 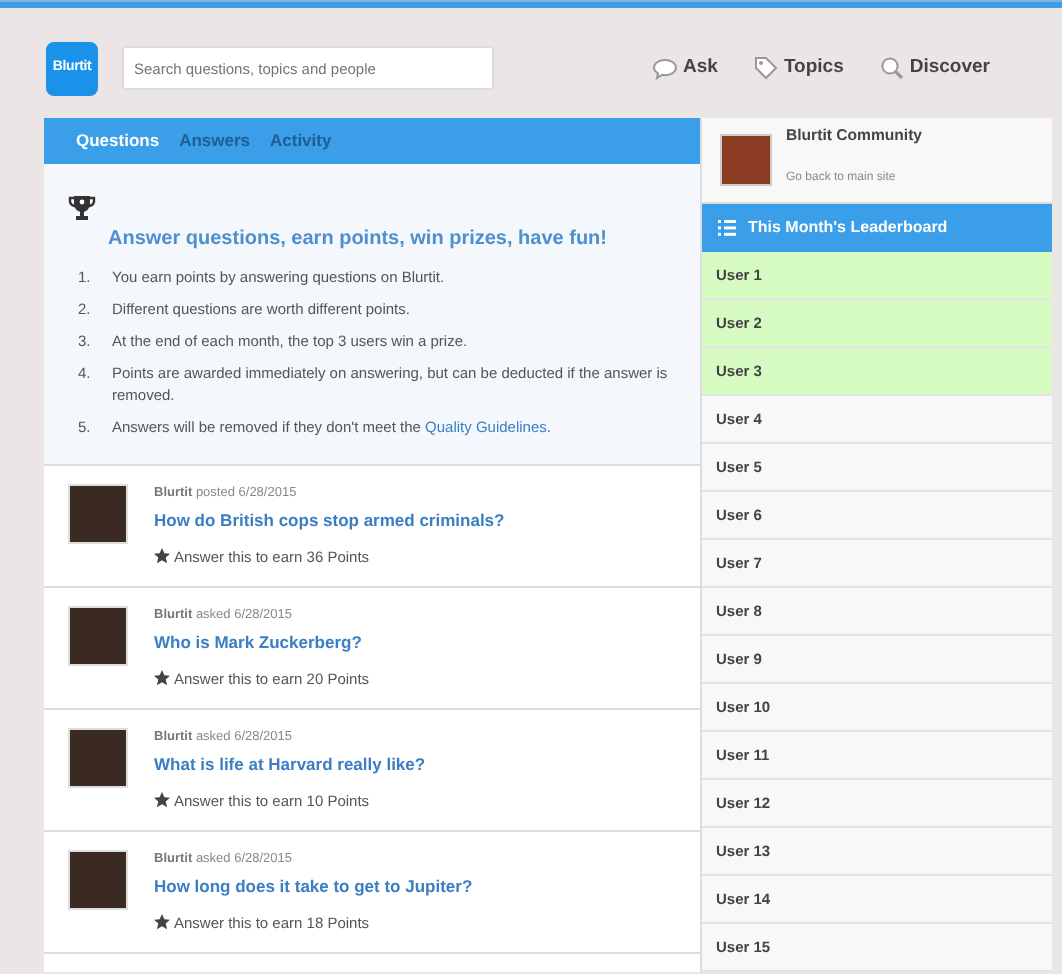 I want to click on leaderboard-title: This Month's Leaderboard, so click(x=848, y=228).